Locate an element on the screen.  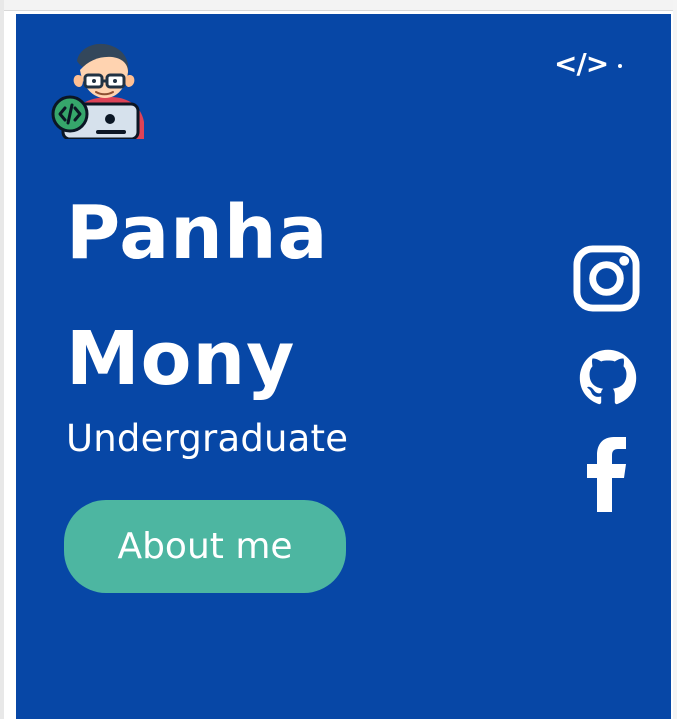
code-brackets-icon: </> is located at coordinates (588, 63).